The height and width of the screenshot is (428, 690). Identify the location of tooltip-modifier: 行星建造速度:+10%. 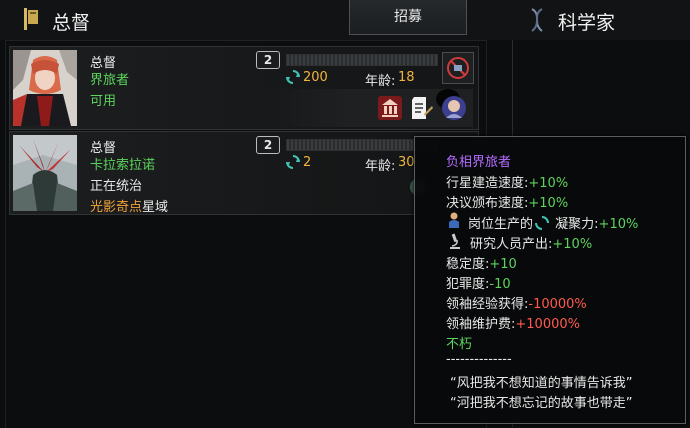
(507, 181).